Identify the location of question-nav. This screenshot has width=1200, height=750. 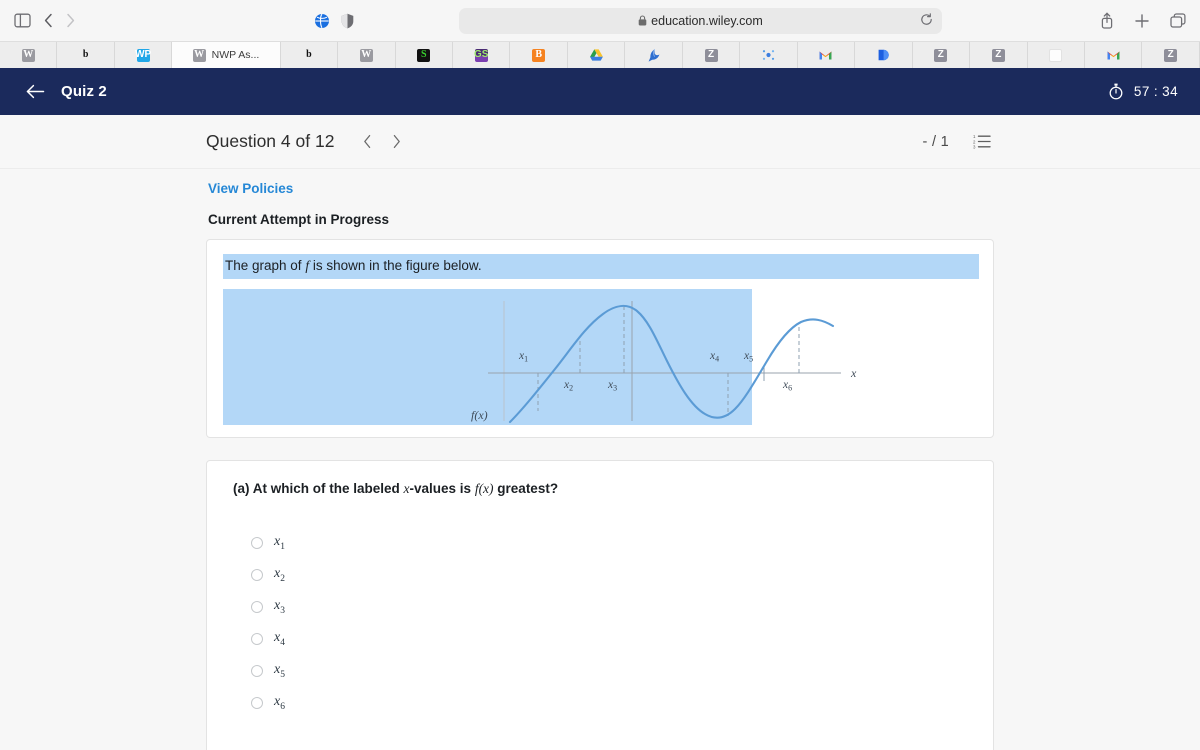
(382, 141).